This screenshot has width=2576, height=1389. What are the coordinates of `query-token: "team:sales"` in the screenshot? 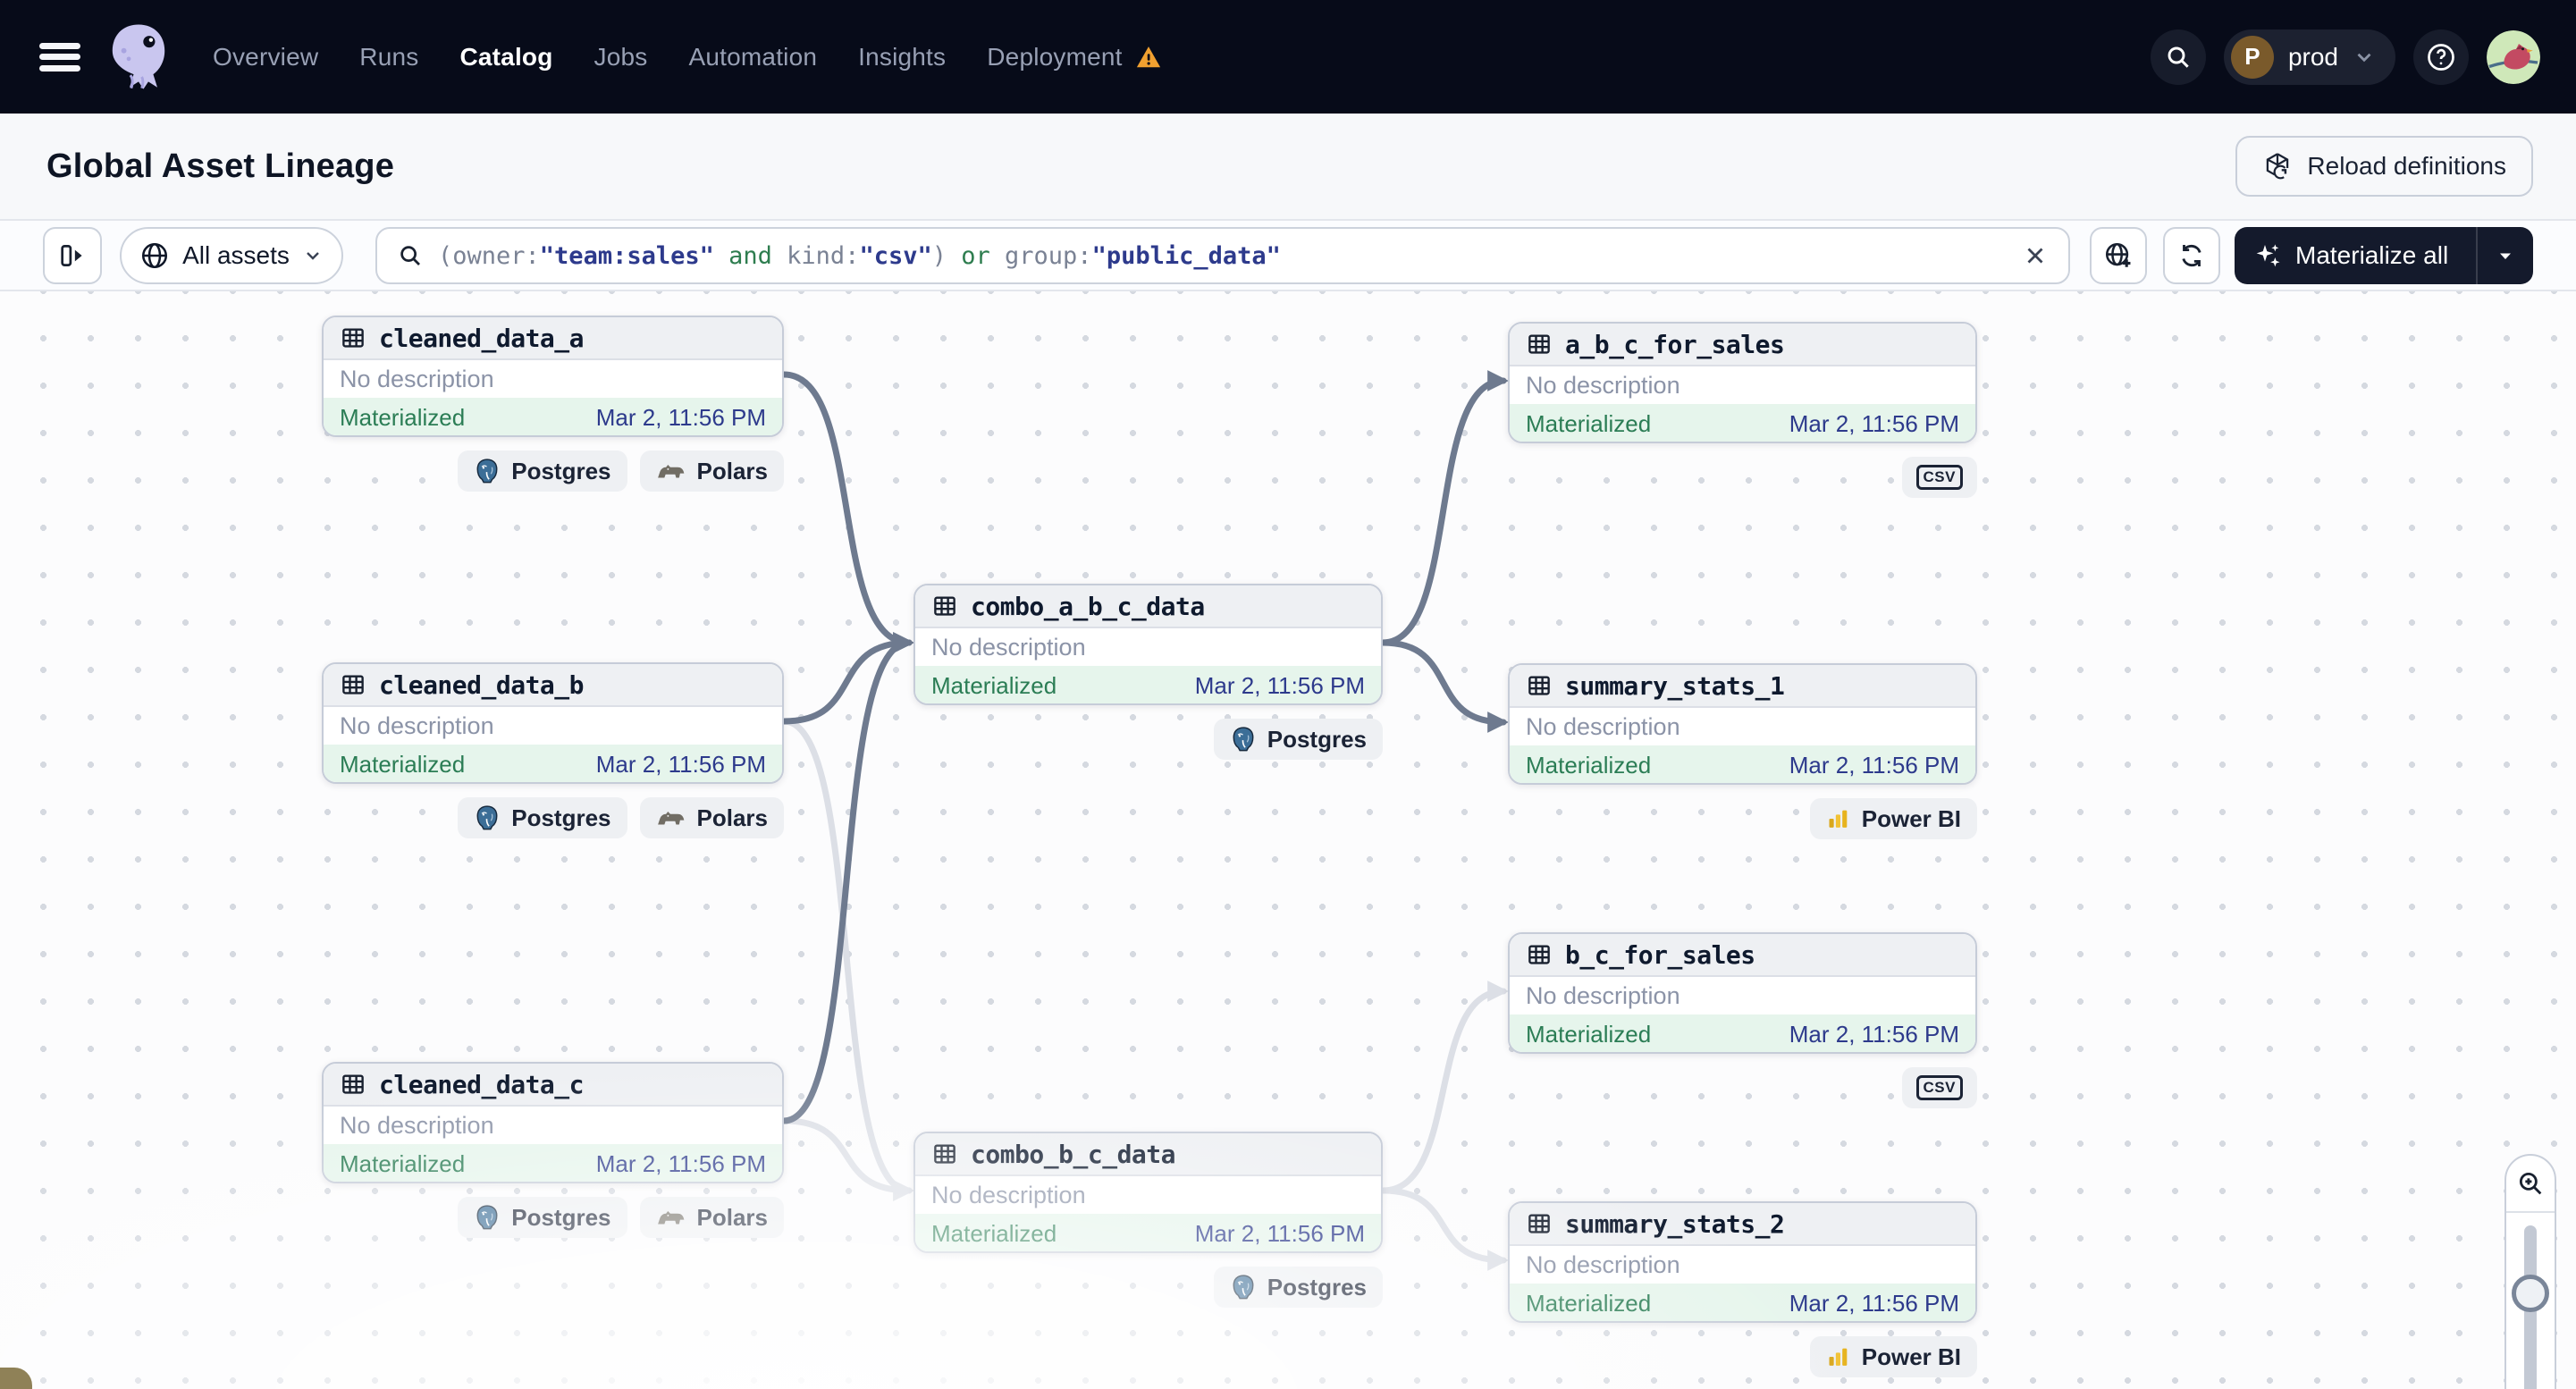 It's located at (627, 255).